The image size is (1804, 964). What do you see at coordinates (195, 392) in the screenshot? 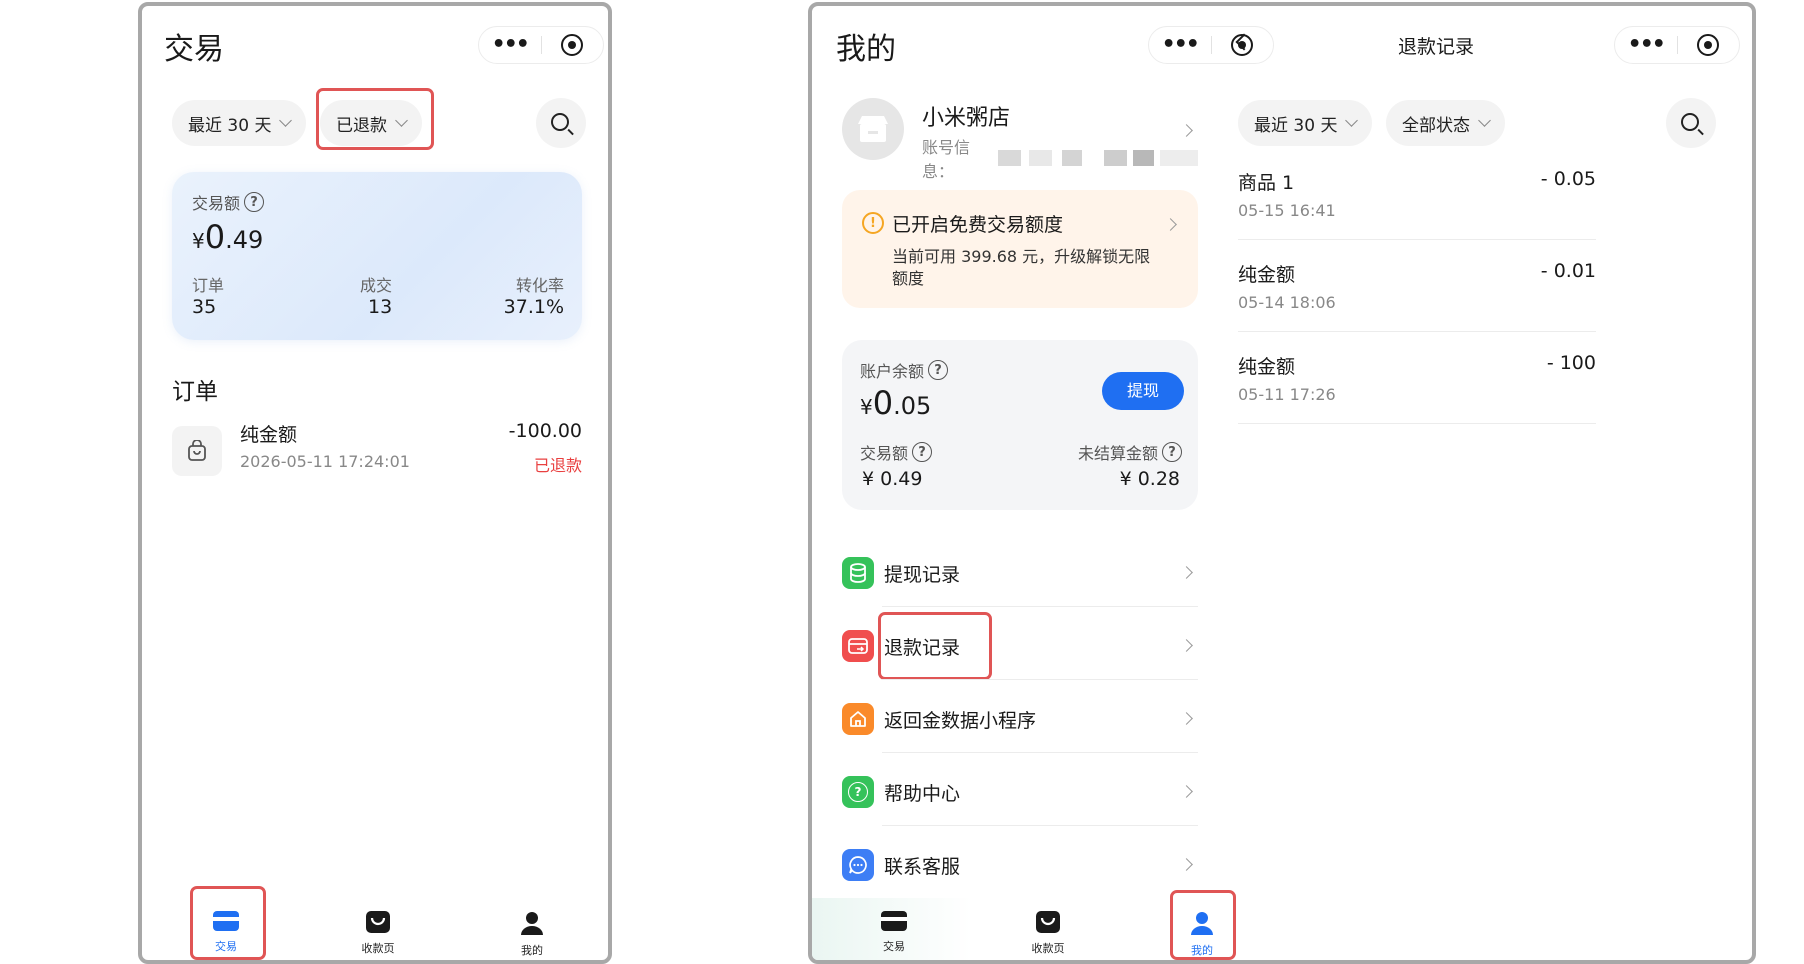
I see `section-title: 订单` at bounding box center [195, 392].